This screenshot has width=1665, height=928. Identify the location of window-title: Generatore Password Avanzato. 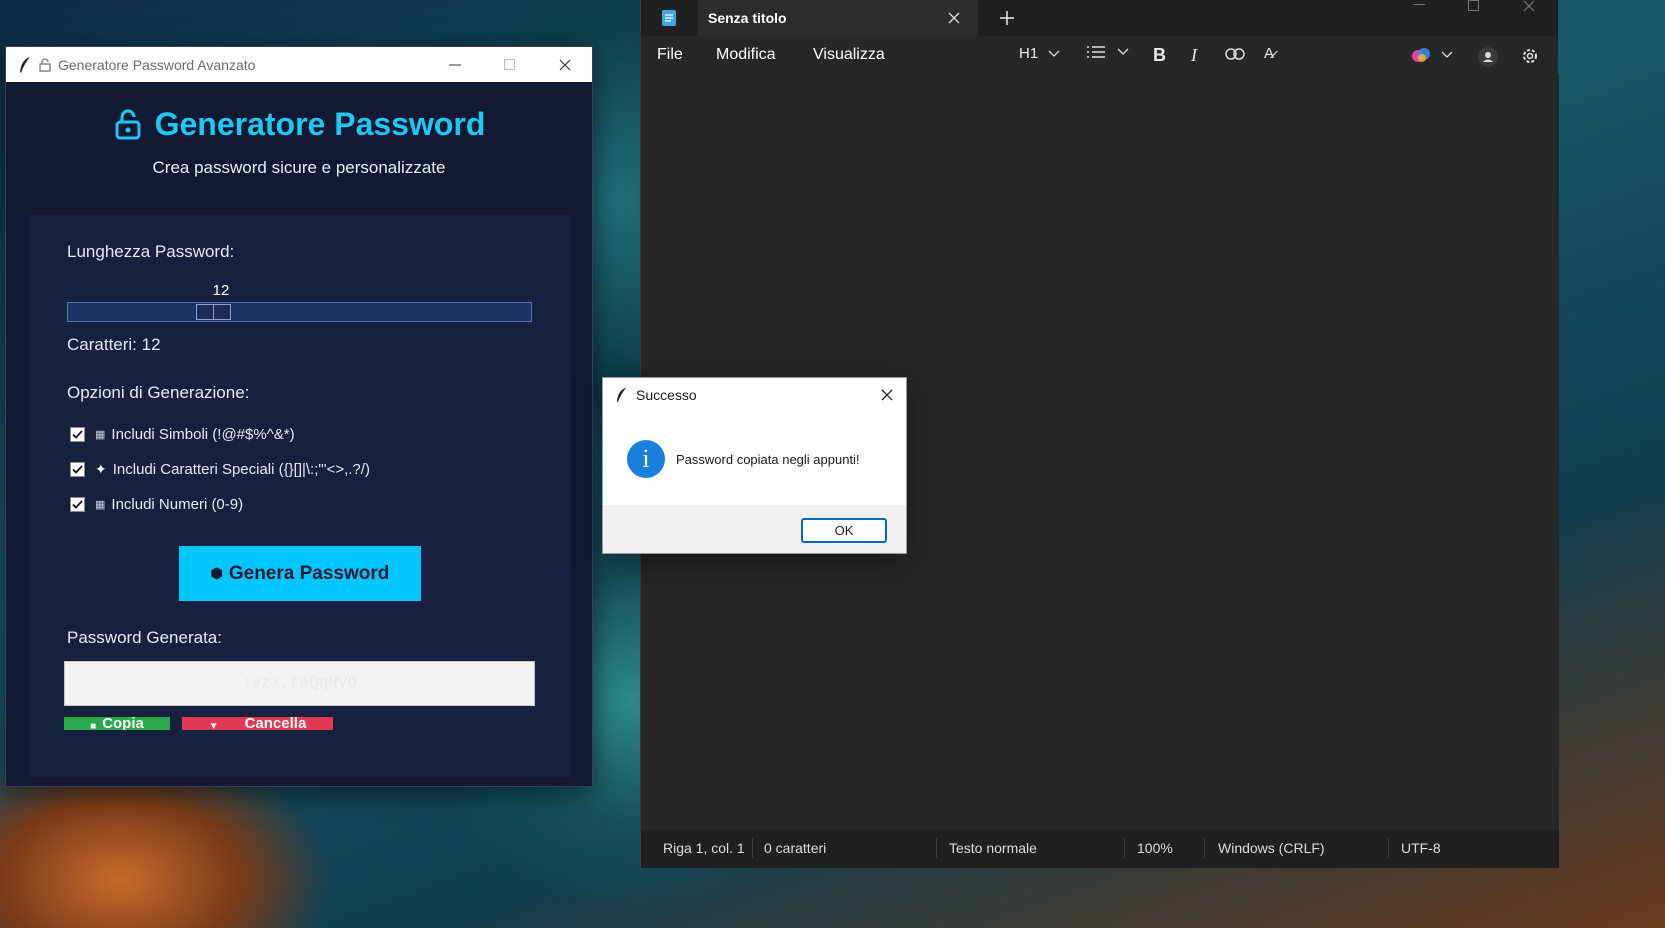
(157, 64).